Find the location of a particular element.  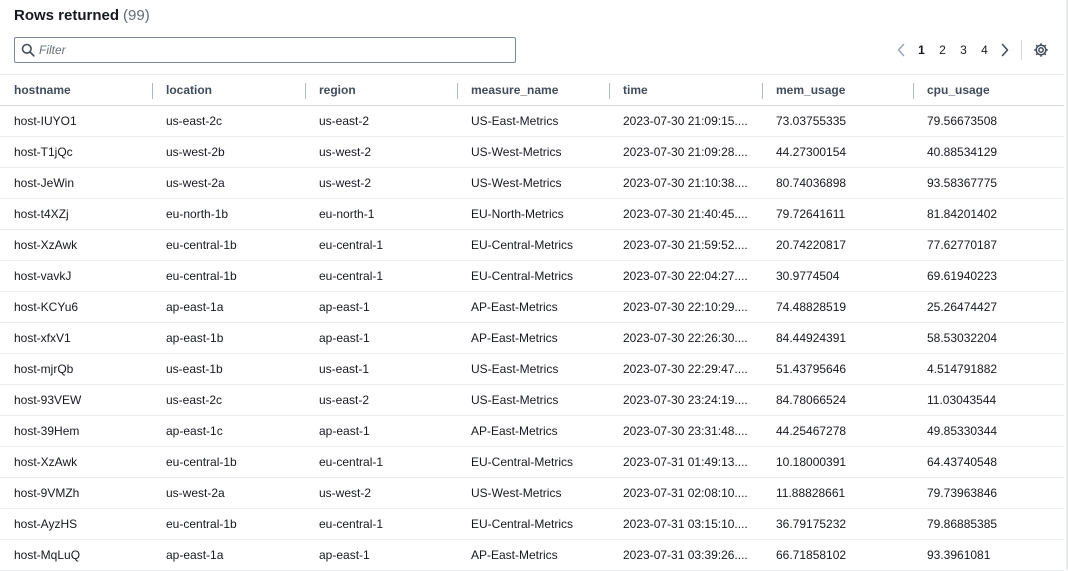

page-3-button: 3 is located at coordinates (963, 50).